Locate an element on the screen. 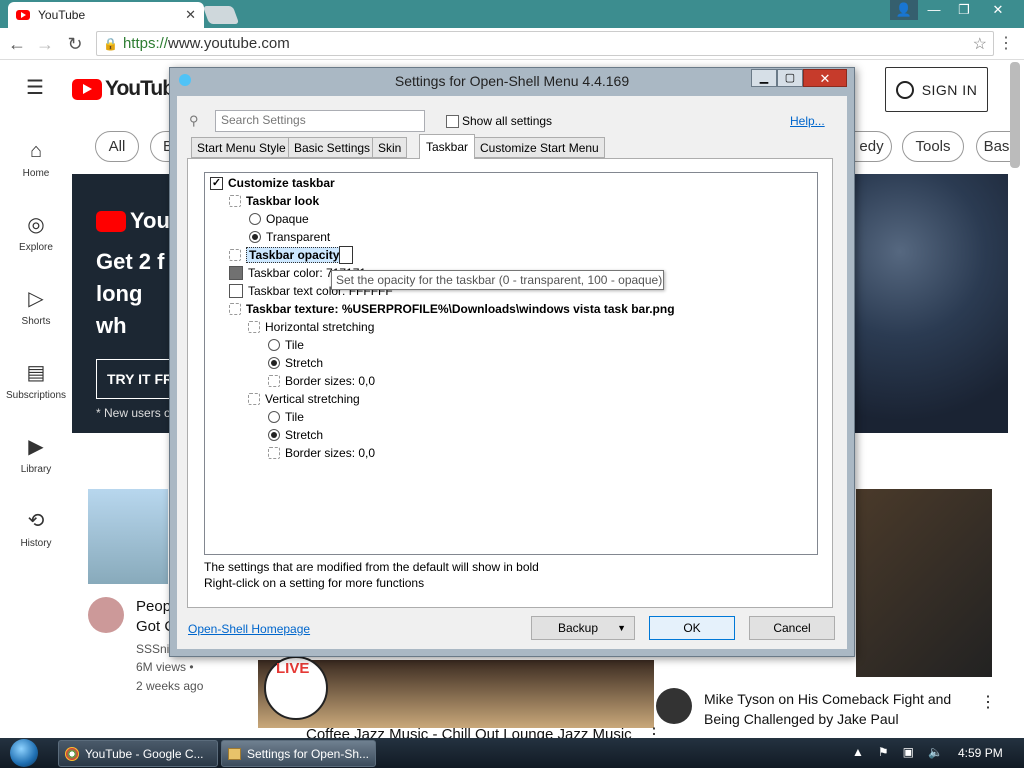 The image size is (1024, 768). back-icon: ← is located at coordinates (17, 44).